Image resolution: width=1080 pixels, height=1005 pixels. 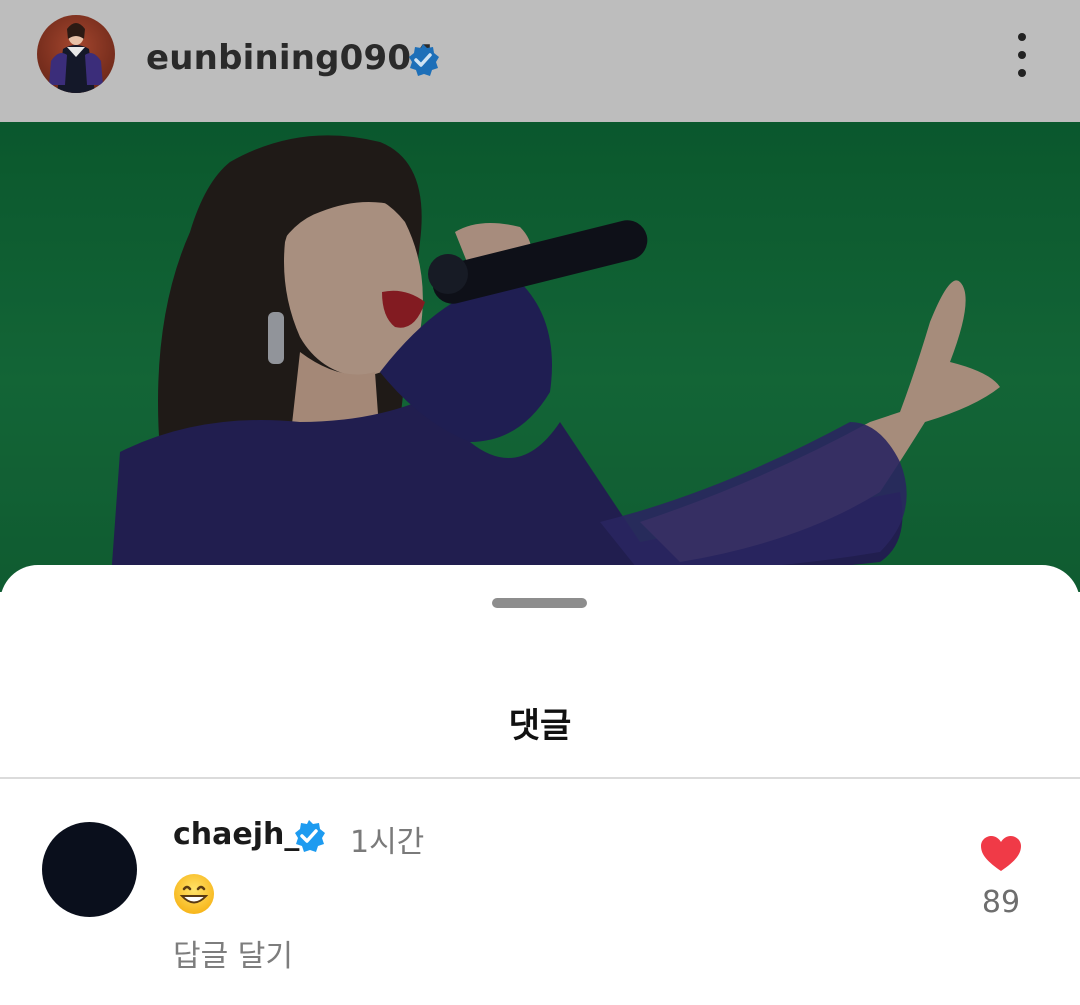 I want to click on profile-avatar, so click(x=76, y=54).